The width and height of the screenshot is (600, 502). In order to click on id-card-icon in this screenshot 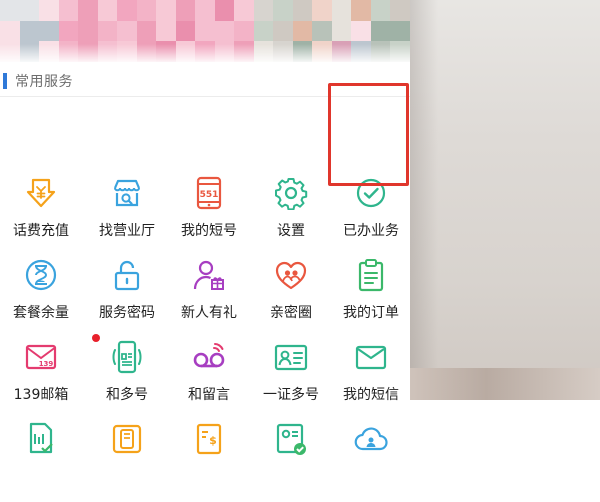, I will do `click(291, 357)`.